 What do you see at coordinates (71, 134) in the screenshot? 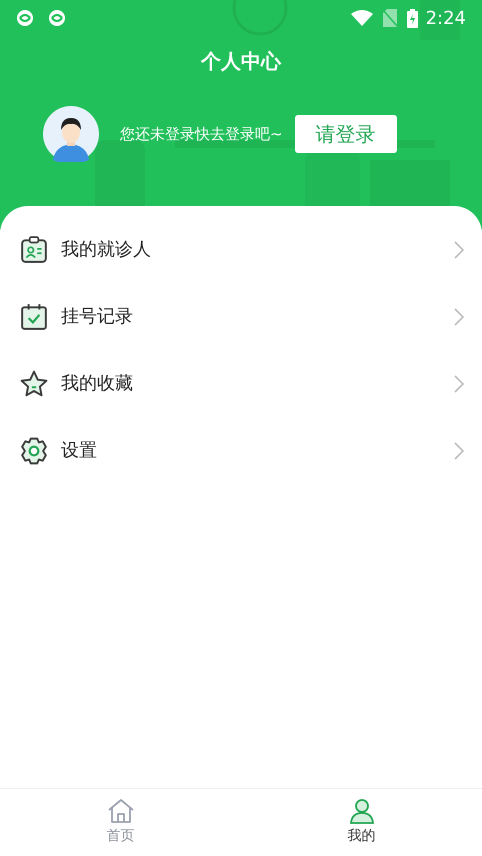
I see `avatar` at bounding box center [71, 134].